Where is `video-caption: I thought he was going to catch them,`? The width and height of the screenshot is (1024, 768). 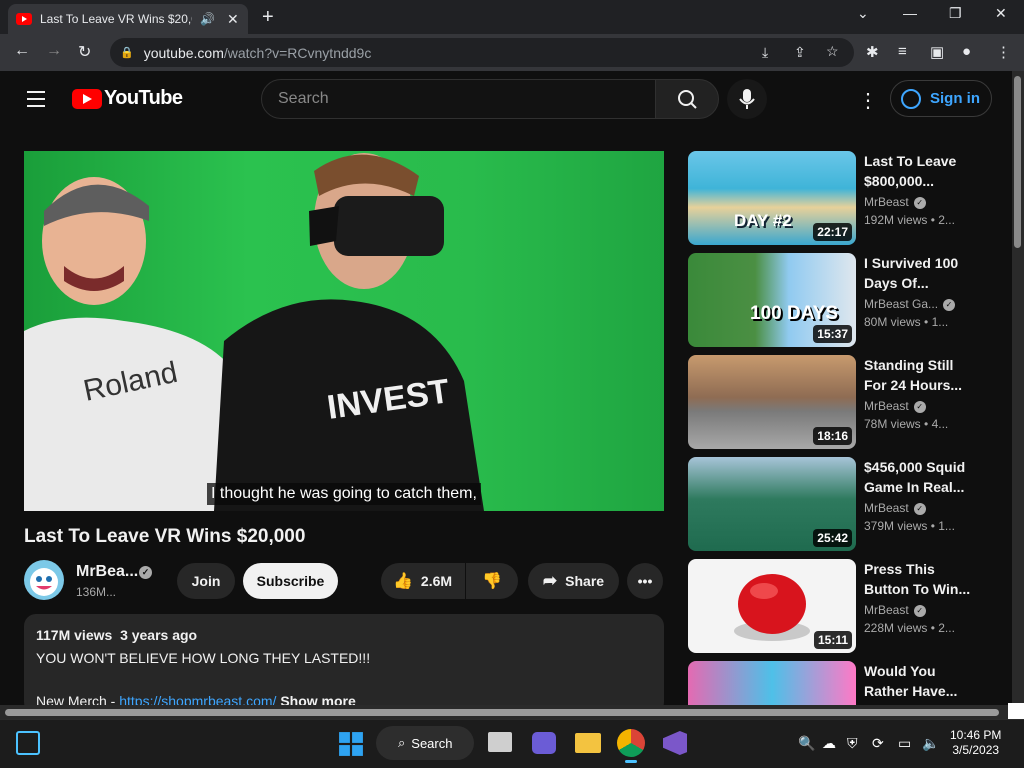 video-caption: I thought he was going to catch them, is located at coordinates (344, 494).